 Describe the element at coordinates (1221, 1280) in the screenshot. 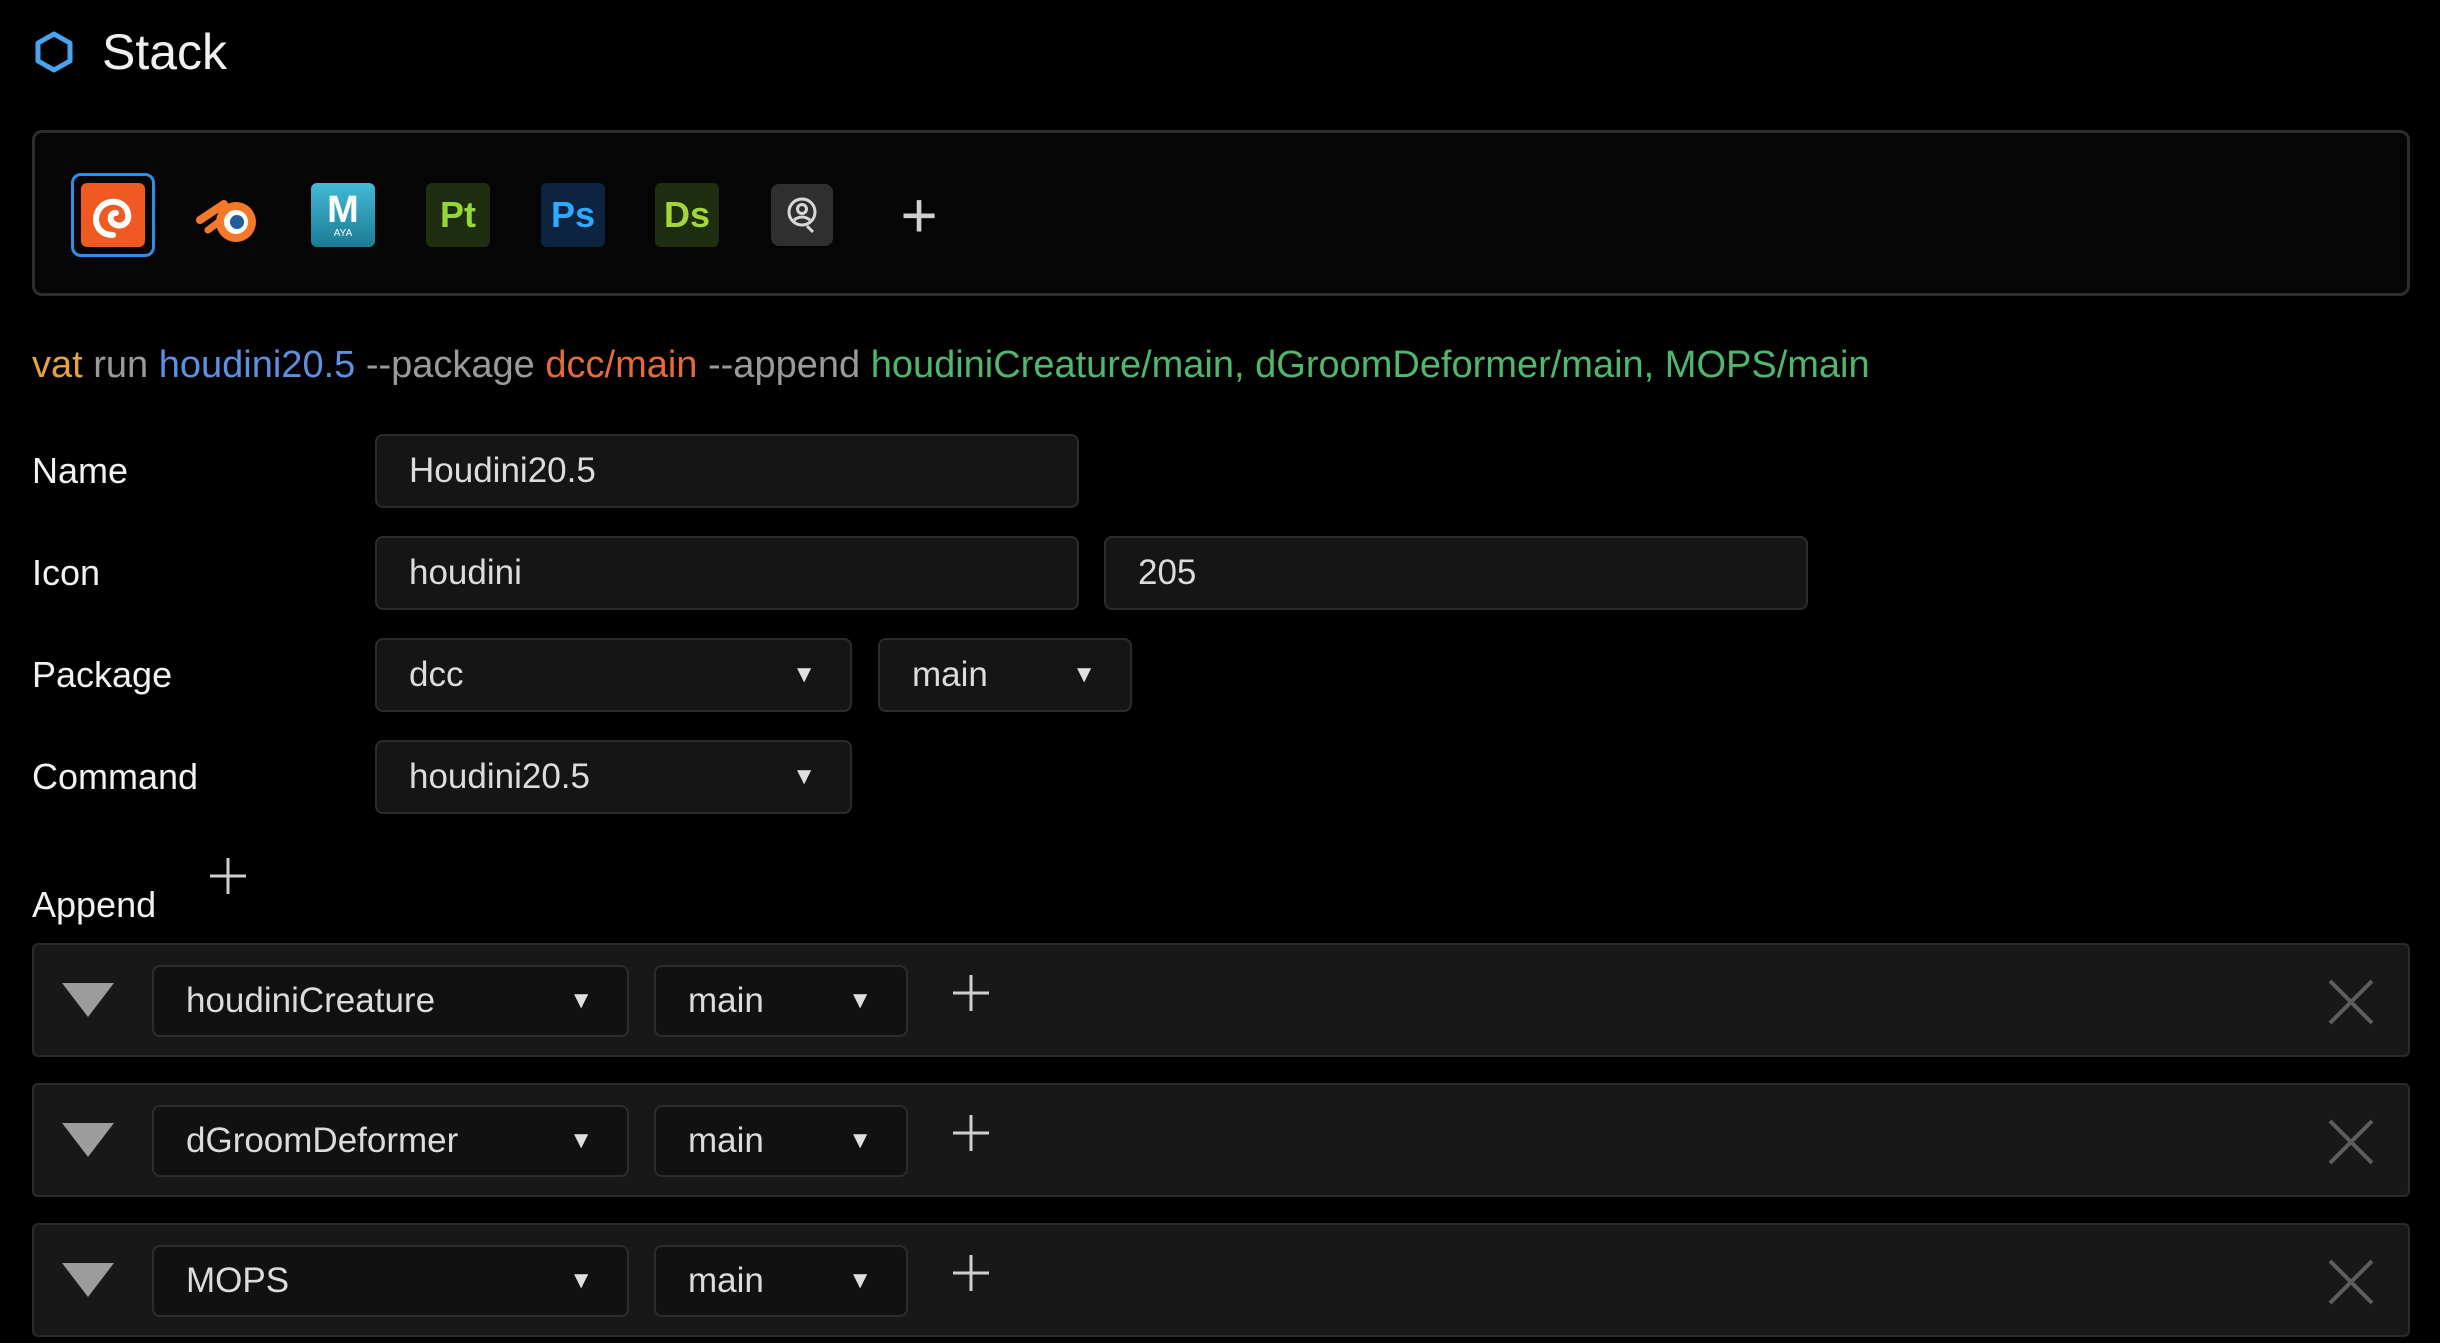

I see `append-row: MOPS ▼ main ▼` at that location.